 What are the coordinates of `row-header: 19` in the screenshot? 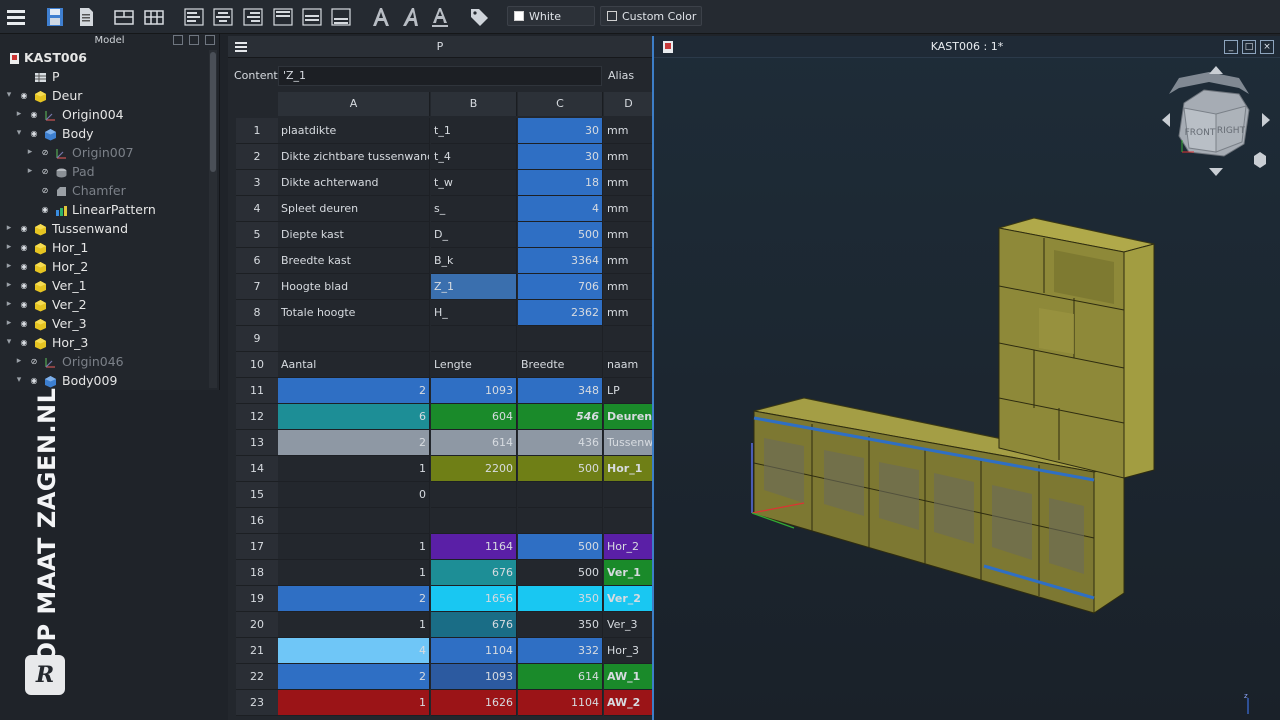 It's located at (257, 599).